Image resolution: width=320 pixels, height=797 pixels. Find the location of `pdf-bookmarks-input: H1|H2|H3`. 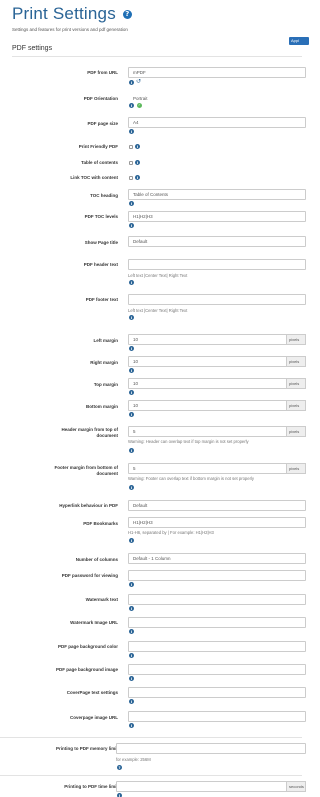

pdf-bookmarks-input: H1|H2|H3 is located at coordinates (217, 522).